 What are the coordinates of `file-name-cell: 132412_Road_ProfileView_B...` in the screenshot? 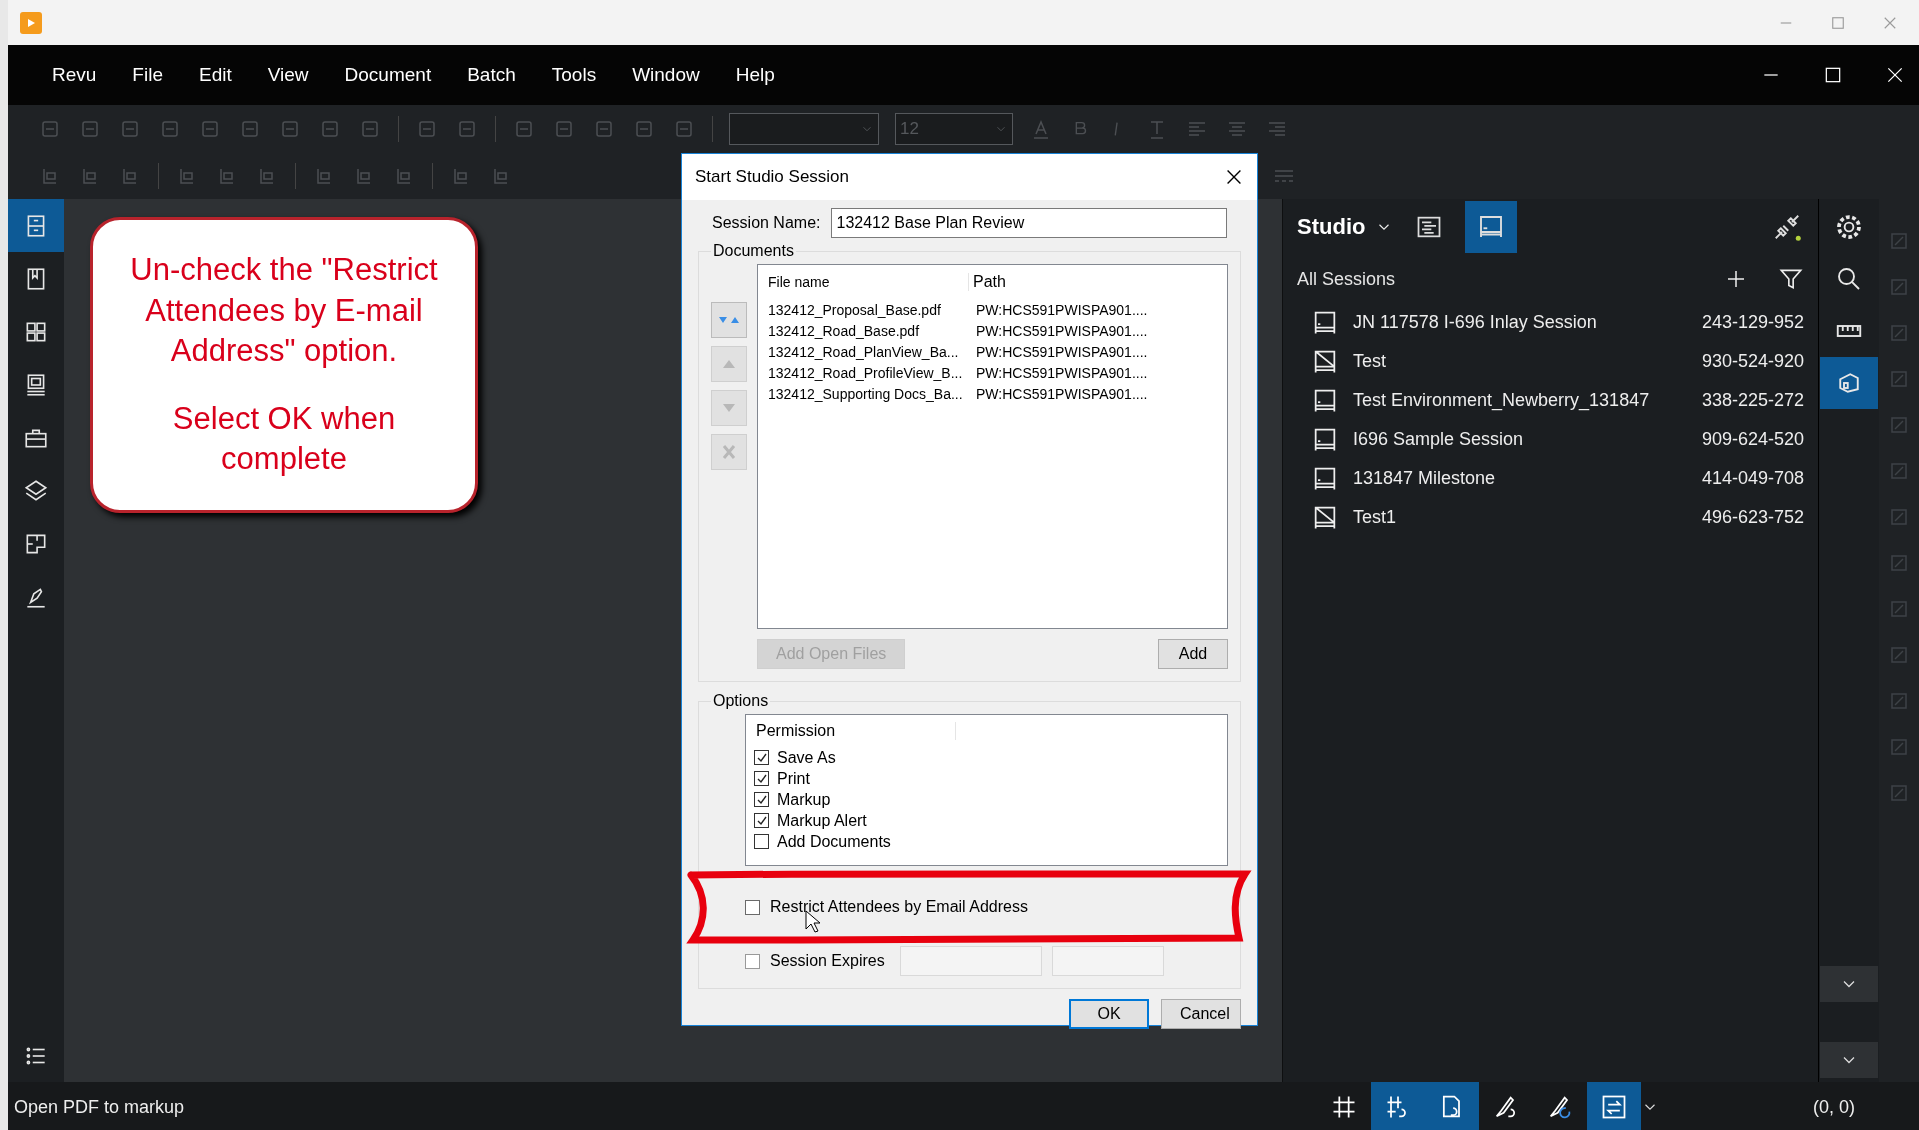 It's located at (868, 372).